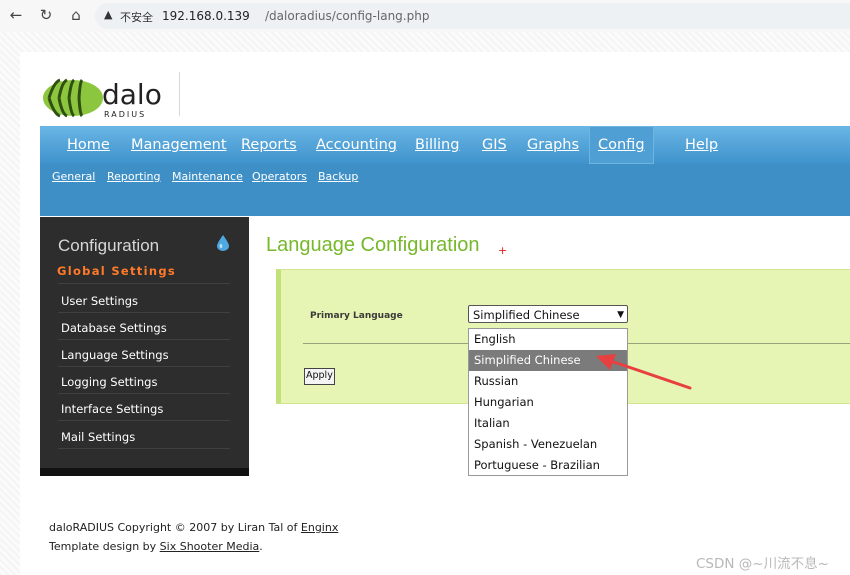 This screenshot has width=850, height=575. I want to click on expand-plus-icon: +, so click(502, 250).